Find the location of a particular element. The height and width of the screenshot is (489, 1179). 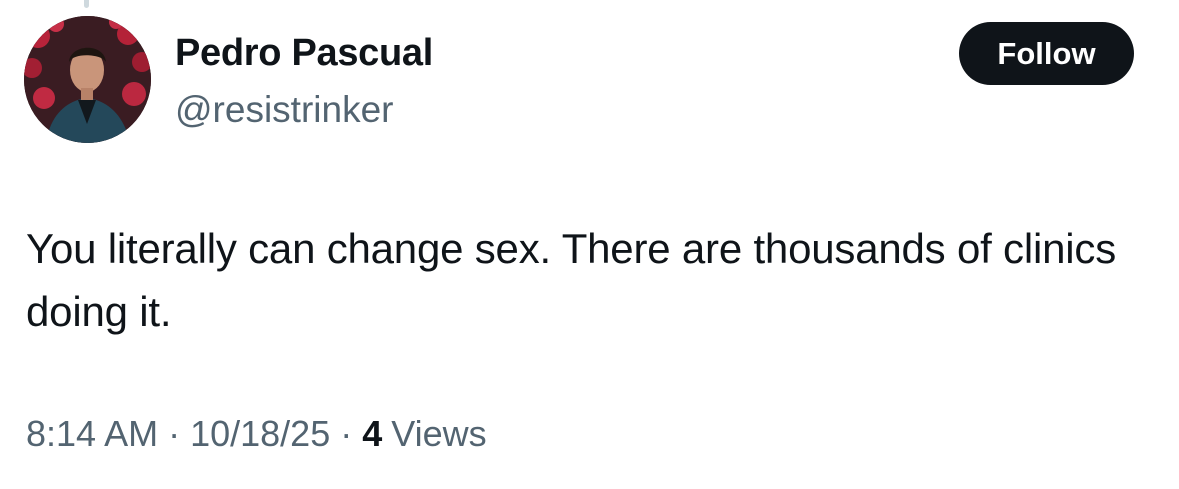

thread-connector-line is located at coordinates (86, 4).